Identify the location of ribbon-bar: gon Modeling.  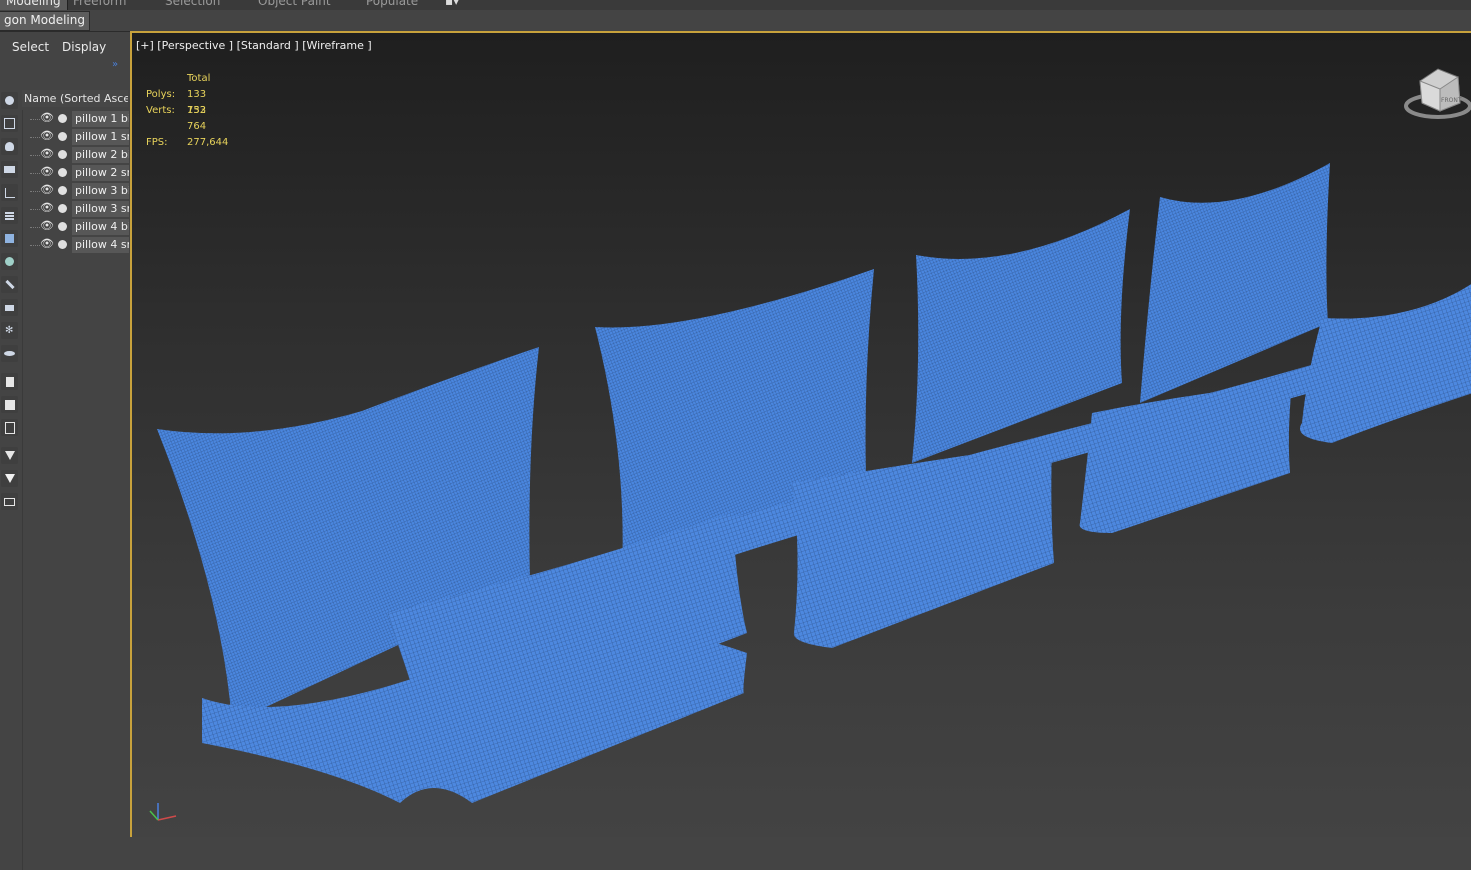
(735, 21).